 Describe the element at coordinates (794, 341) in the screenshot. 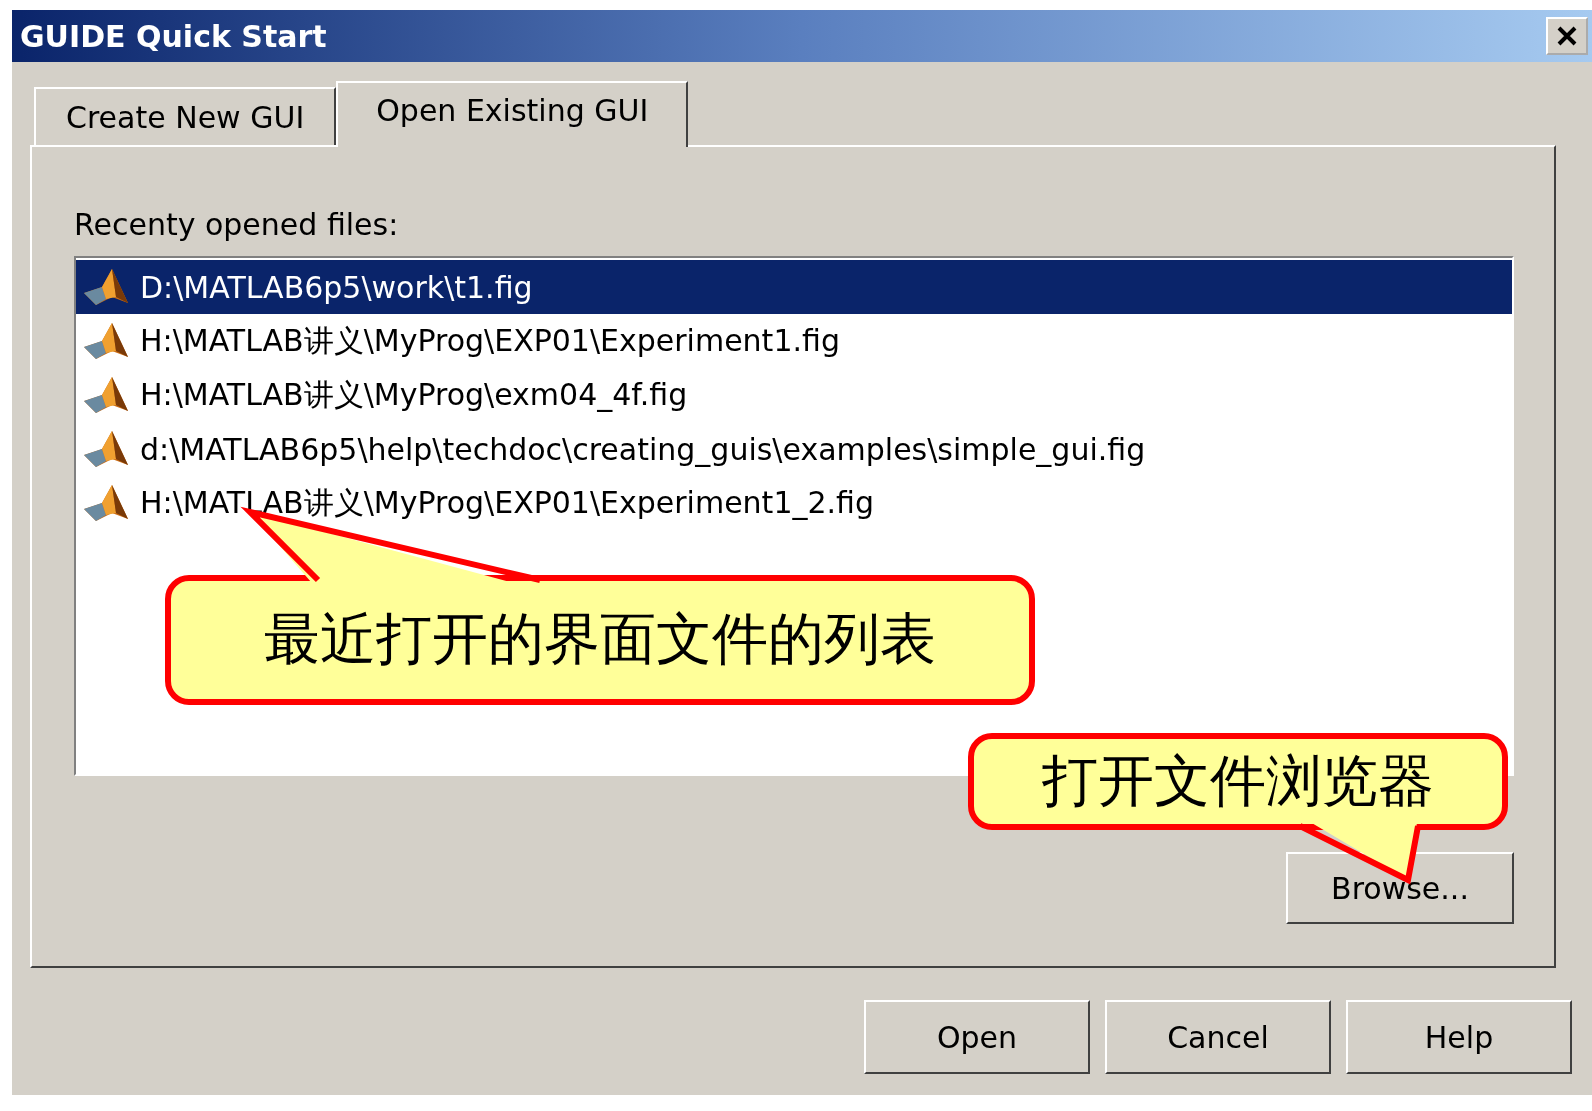

I see `file-list-item: H:\MATLAB讲义\MyProg\EXP01\Experiment1.fig` at that location.